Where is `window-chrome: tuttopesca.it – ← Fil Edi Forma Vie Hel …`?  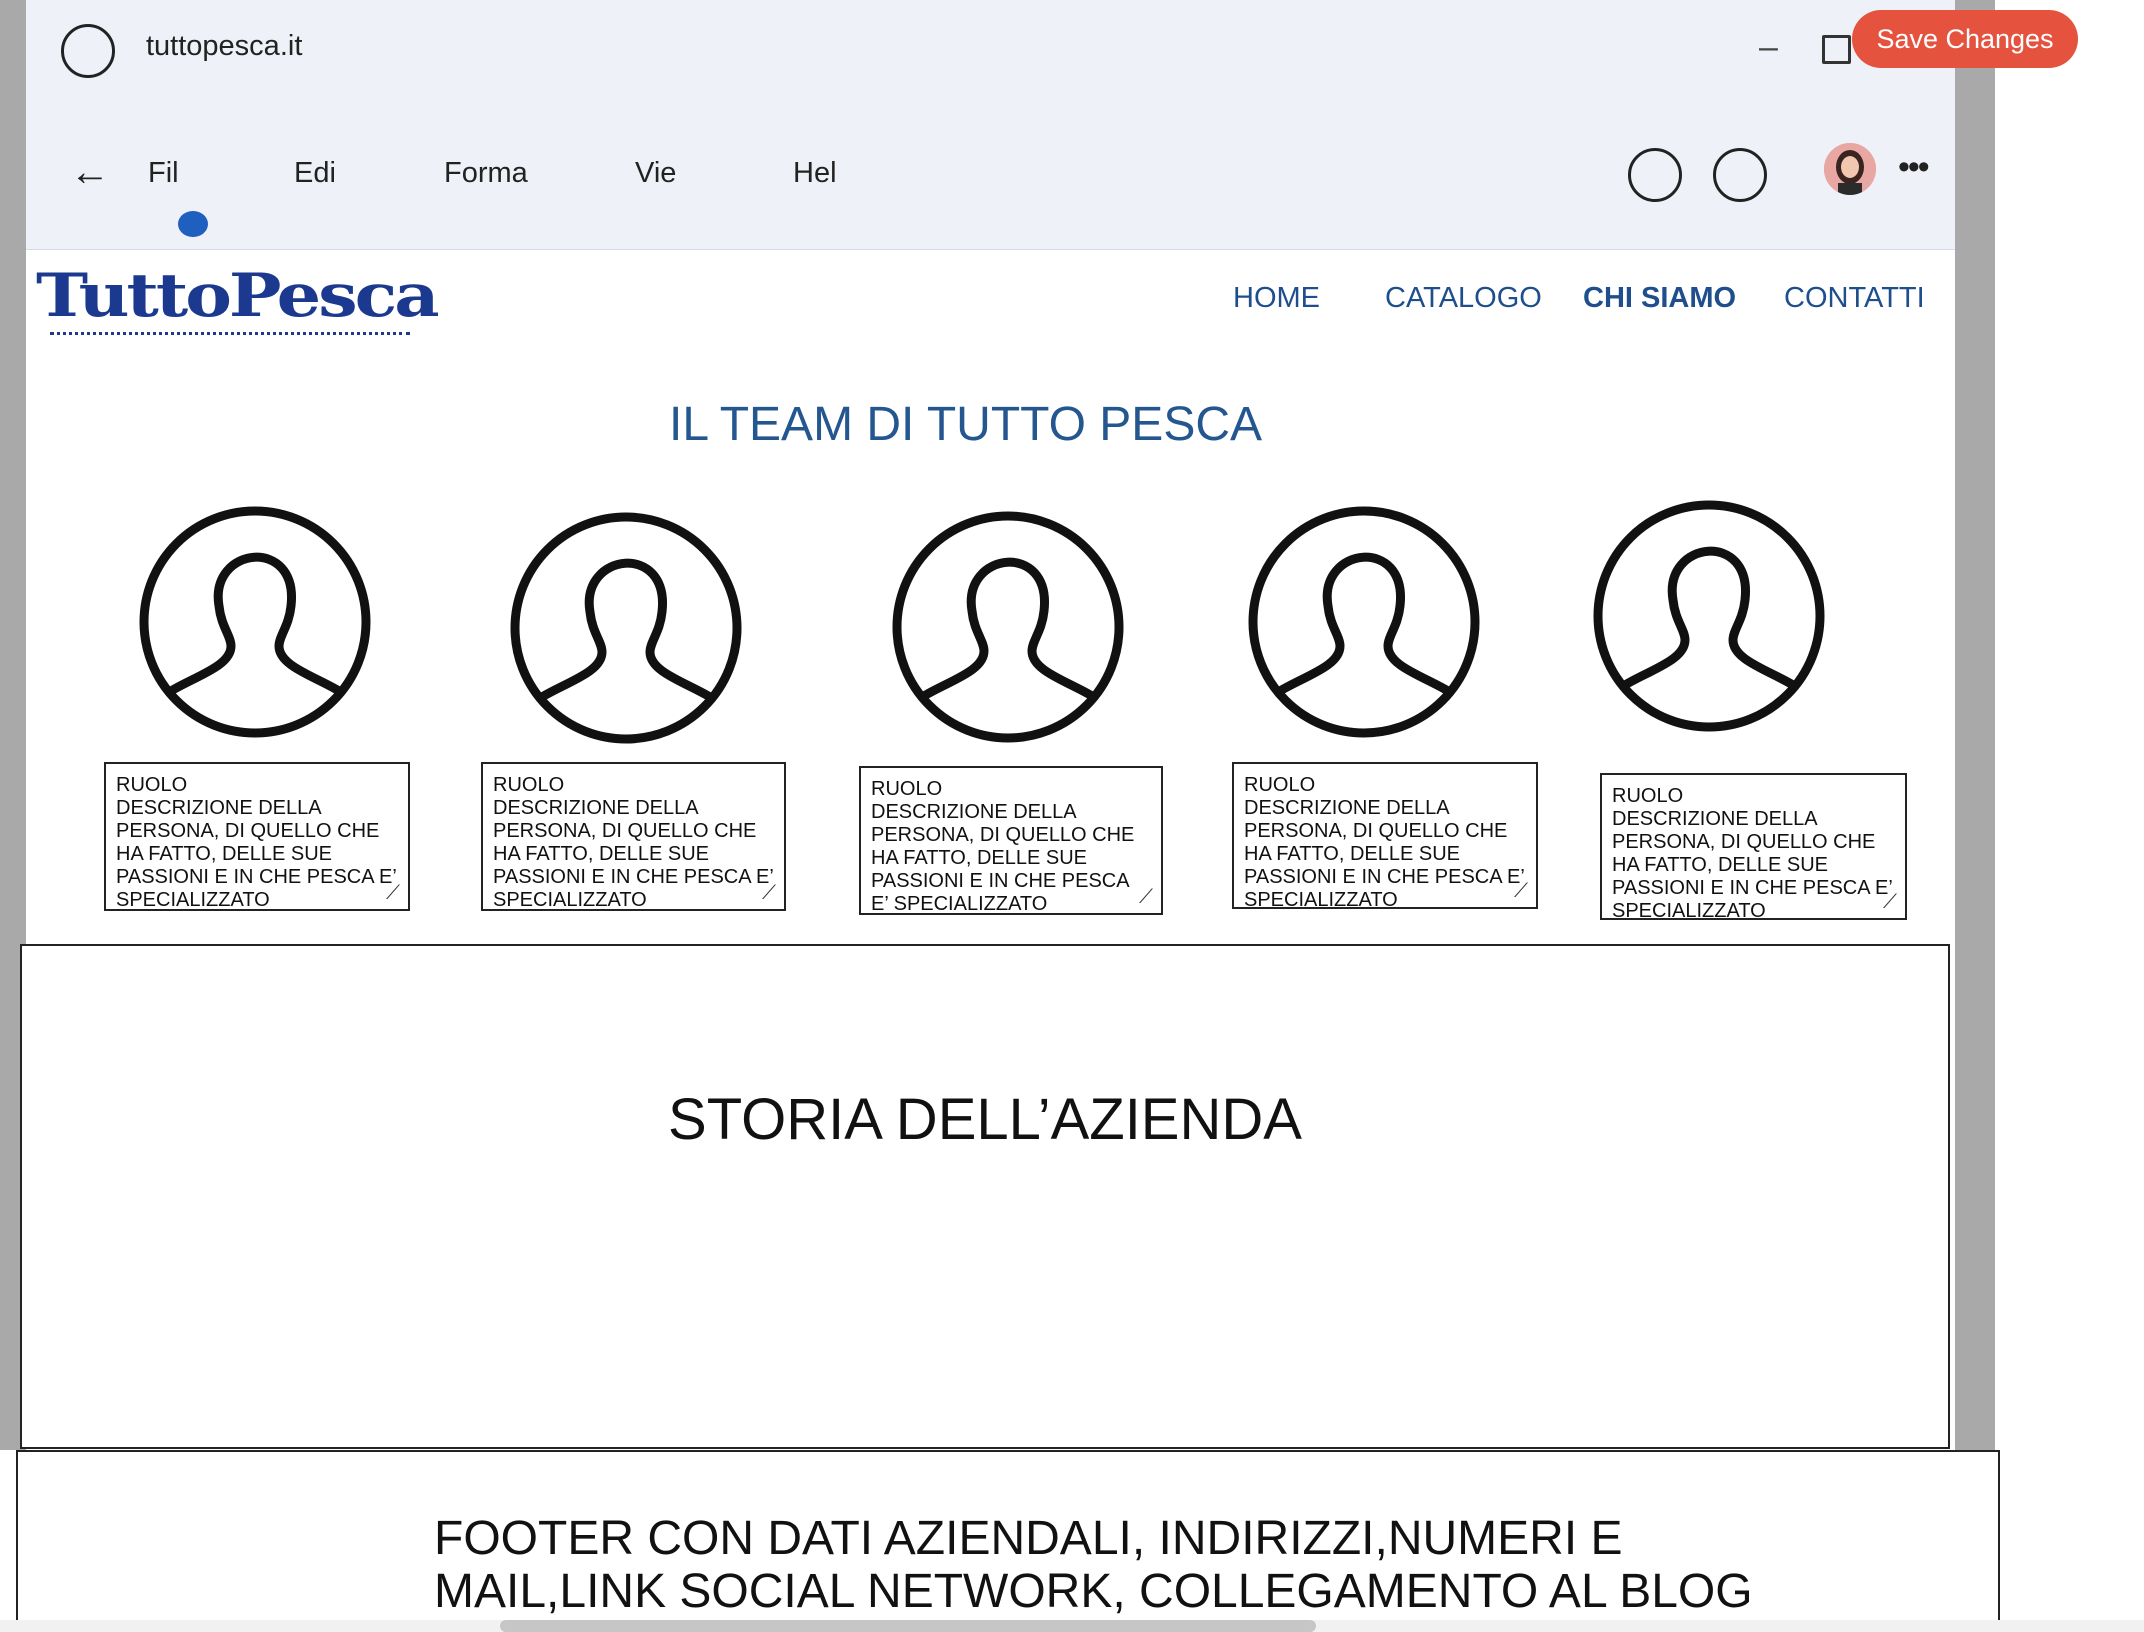
window-chrome: tuttopesca.it – ← Fil Edi Forma Vie Hel … is located at coordinates (990, 125).